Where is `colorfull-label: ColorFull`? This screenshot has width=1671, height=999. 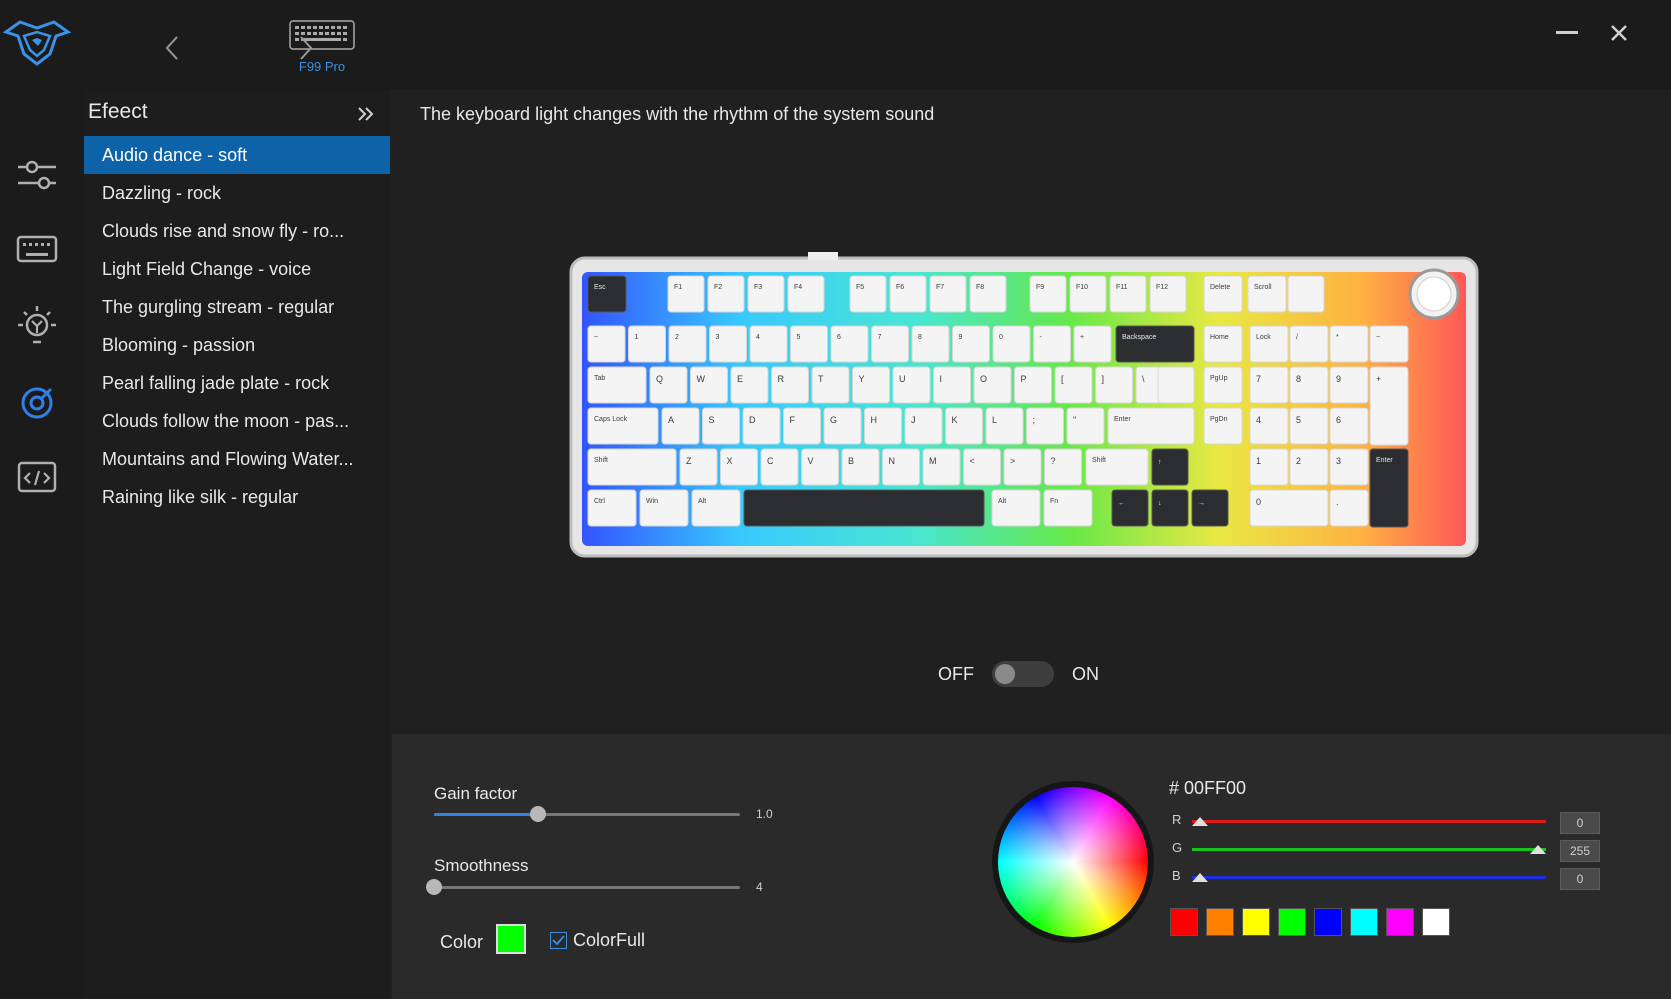 colorfull-label: ColorFull is located at coordinates (609, 940).